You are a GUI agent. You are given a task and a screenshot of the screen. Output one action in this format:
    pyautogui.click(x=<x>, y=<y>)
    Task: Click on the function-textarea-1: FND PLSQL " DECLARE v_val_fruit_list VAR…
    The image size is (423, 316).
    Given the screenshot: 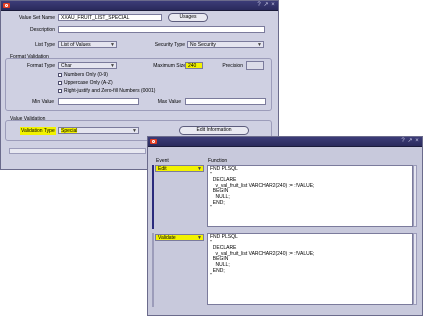 What is the action you would take?
    pyautogui.click(x=310, y=196)
    